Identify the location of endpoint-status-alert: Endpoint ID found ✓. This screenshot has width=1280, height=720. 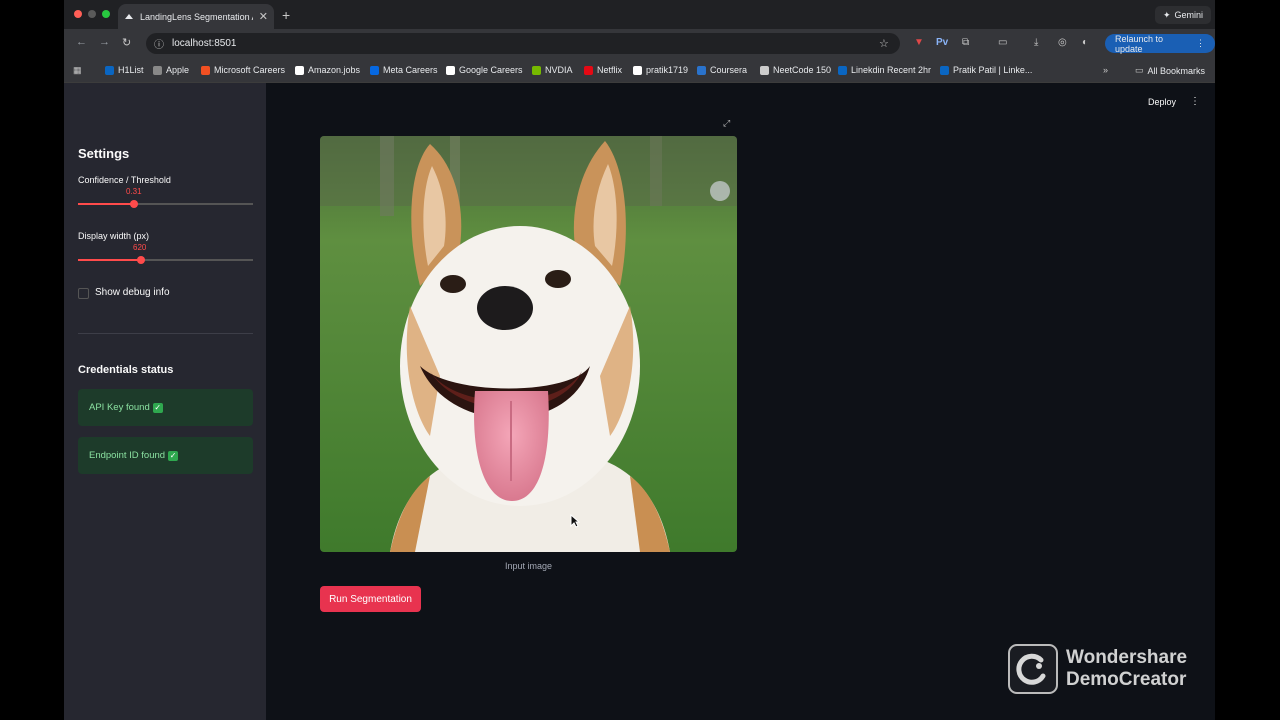
(165, 455).